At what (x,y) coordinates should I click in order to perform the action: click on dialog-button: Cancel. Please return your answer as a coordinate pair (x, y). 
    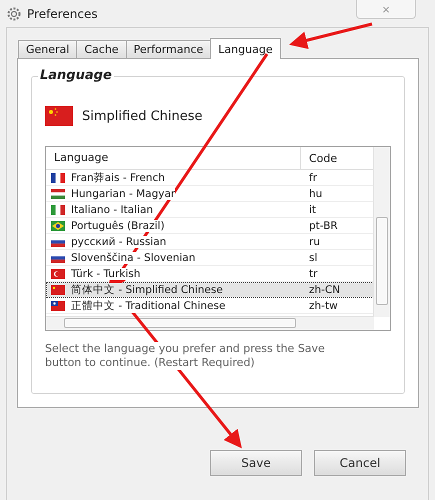
    Looking at the image, I should click on (360, 463).